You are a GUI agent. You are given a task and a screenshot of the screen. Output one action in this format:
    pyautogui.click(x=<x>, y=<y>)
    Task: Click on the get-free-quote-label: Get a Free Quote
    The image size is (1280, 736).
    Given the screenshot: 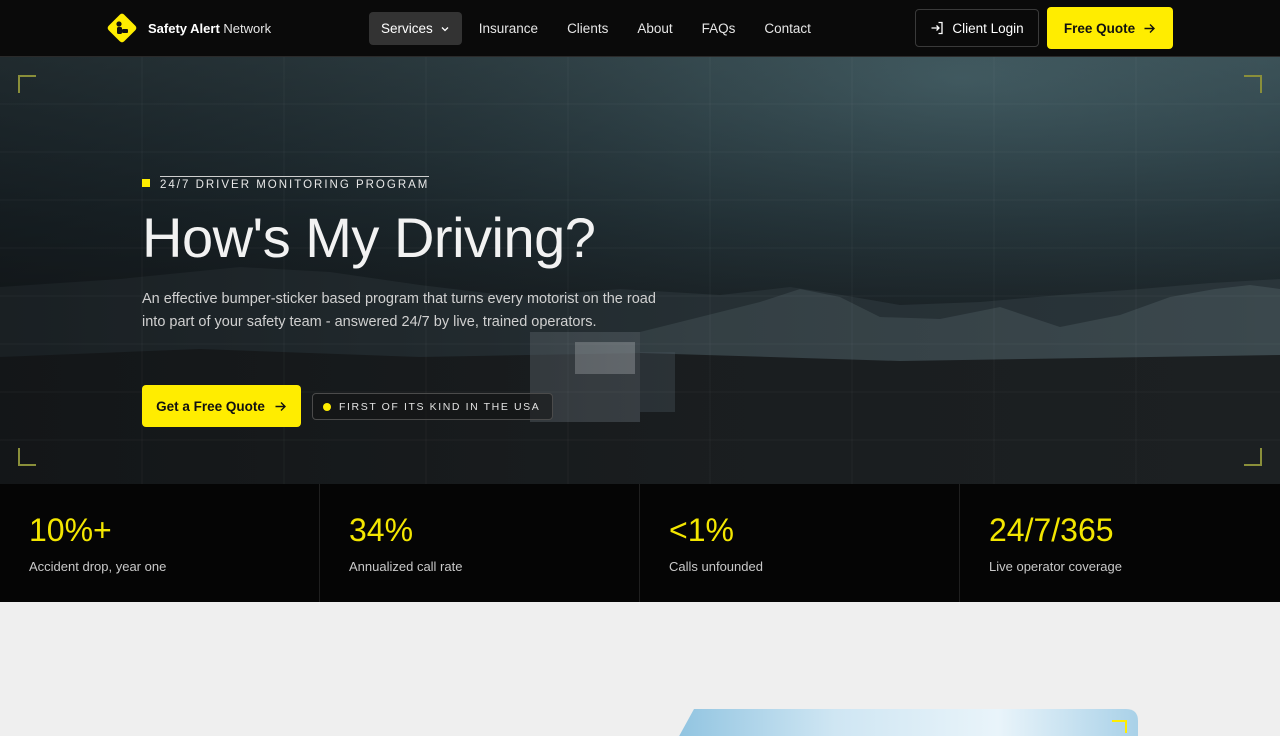 What is the action you would take?
    pyautogui.click(x=210, y=406)
    